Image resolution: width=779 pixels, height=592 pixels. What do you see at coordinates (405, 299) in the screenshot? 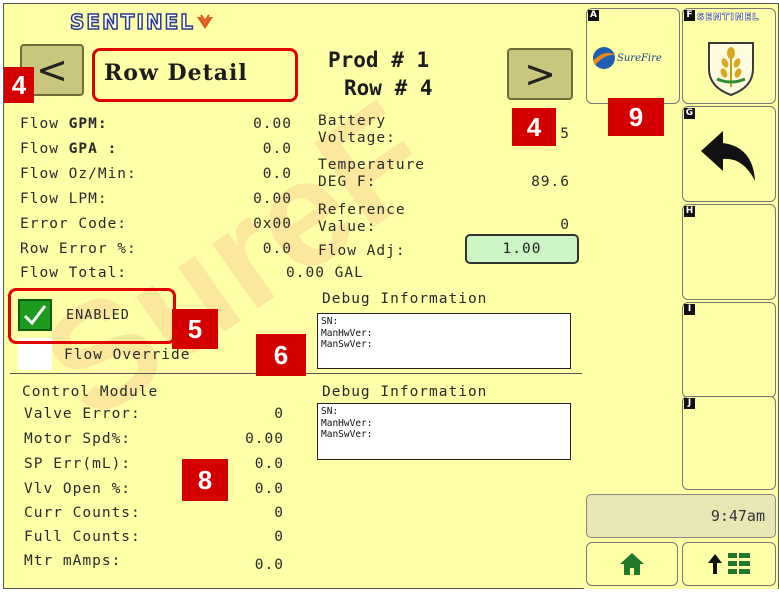
I see `debug-info-title-1: Debug Information` at bounding box center [405, 299].